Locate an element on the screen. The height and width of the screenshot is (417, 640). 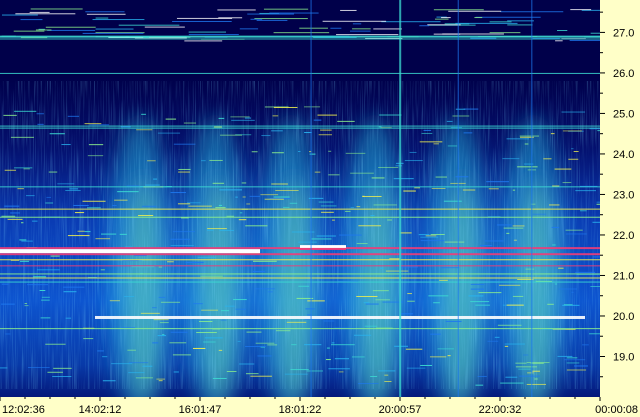
y-tick-label: 26.0 is located at coordinates (623, 74).